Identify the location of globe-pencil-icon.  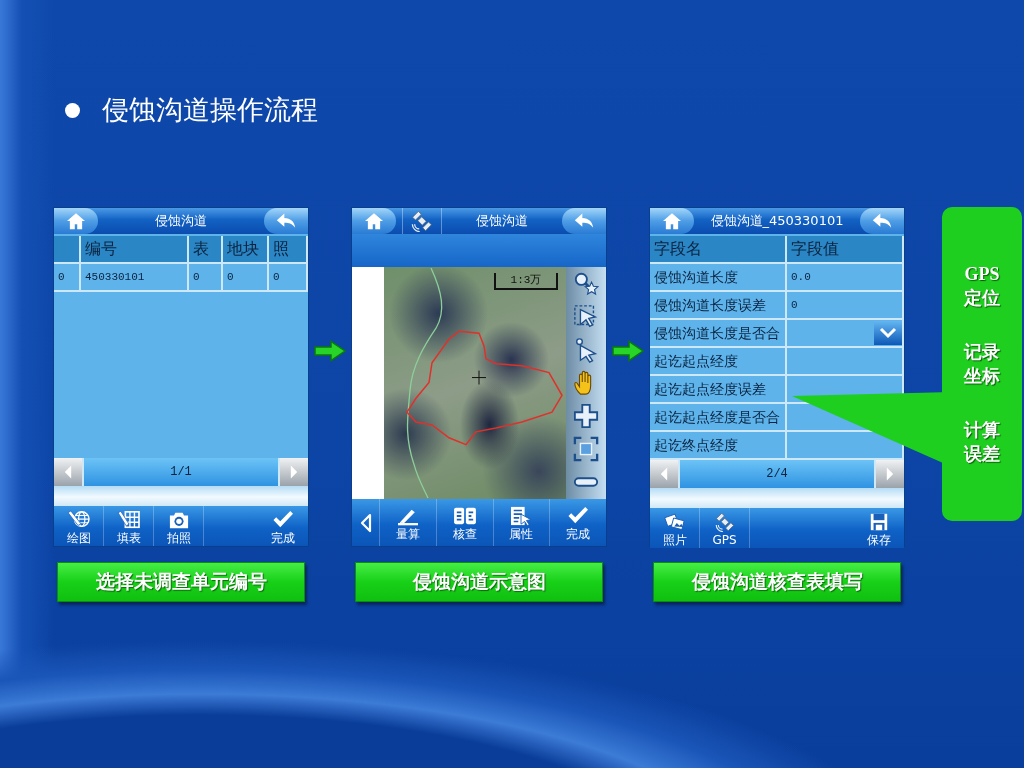
(78, 519).